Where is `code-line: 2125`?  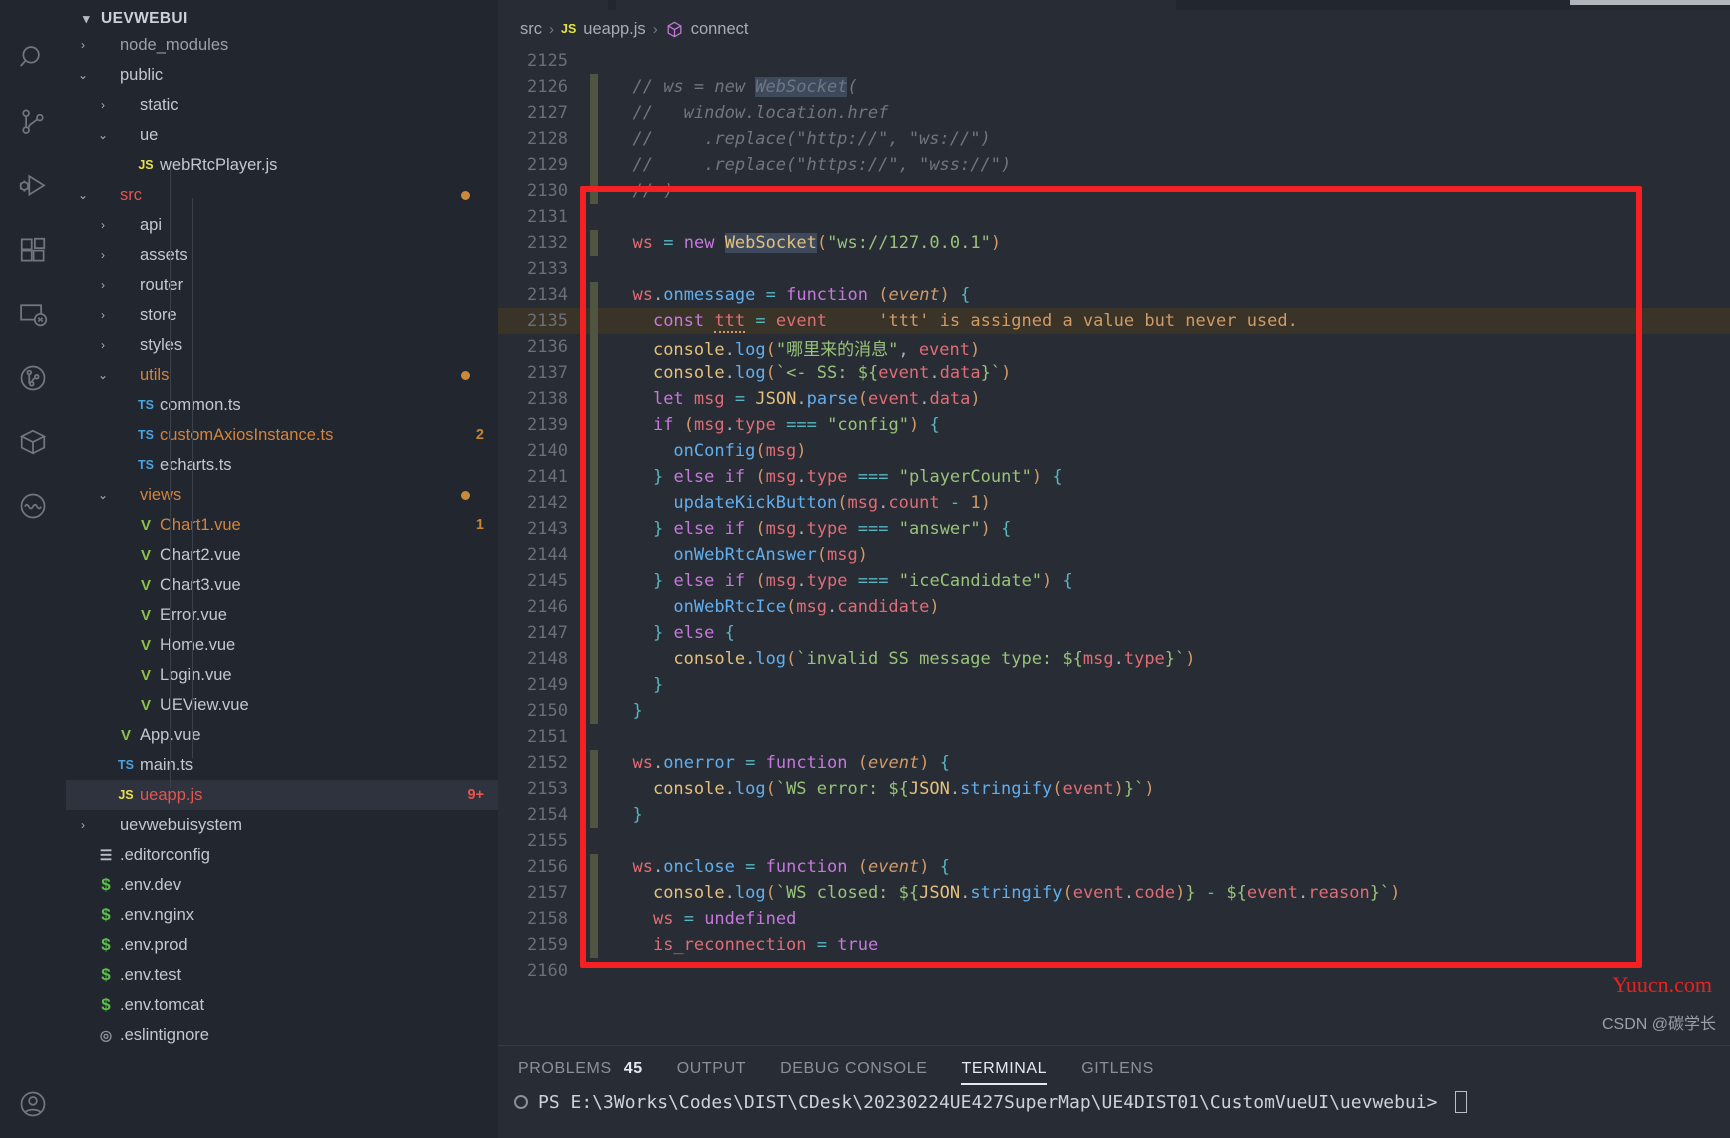
code-line: 2125 is located at coordinates (1114, 61).